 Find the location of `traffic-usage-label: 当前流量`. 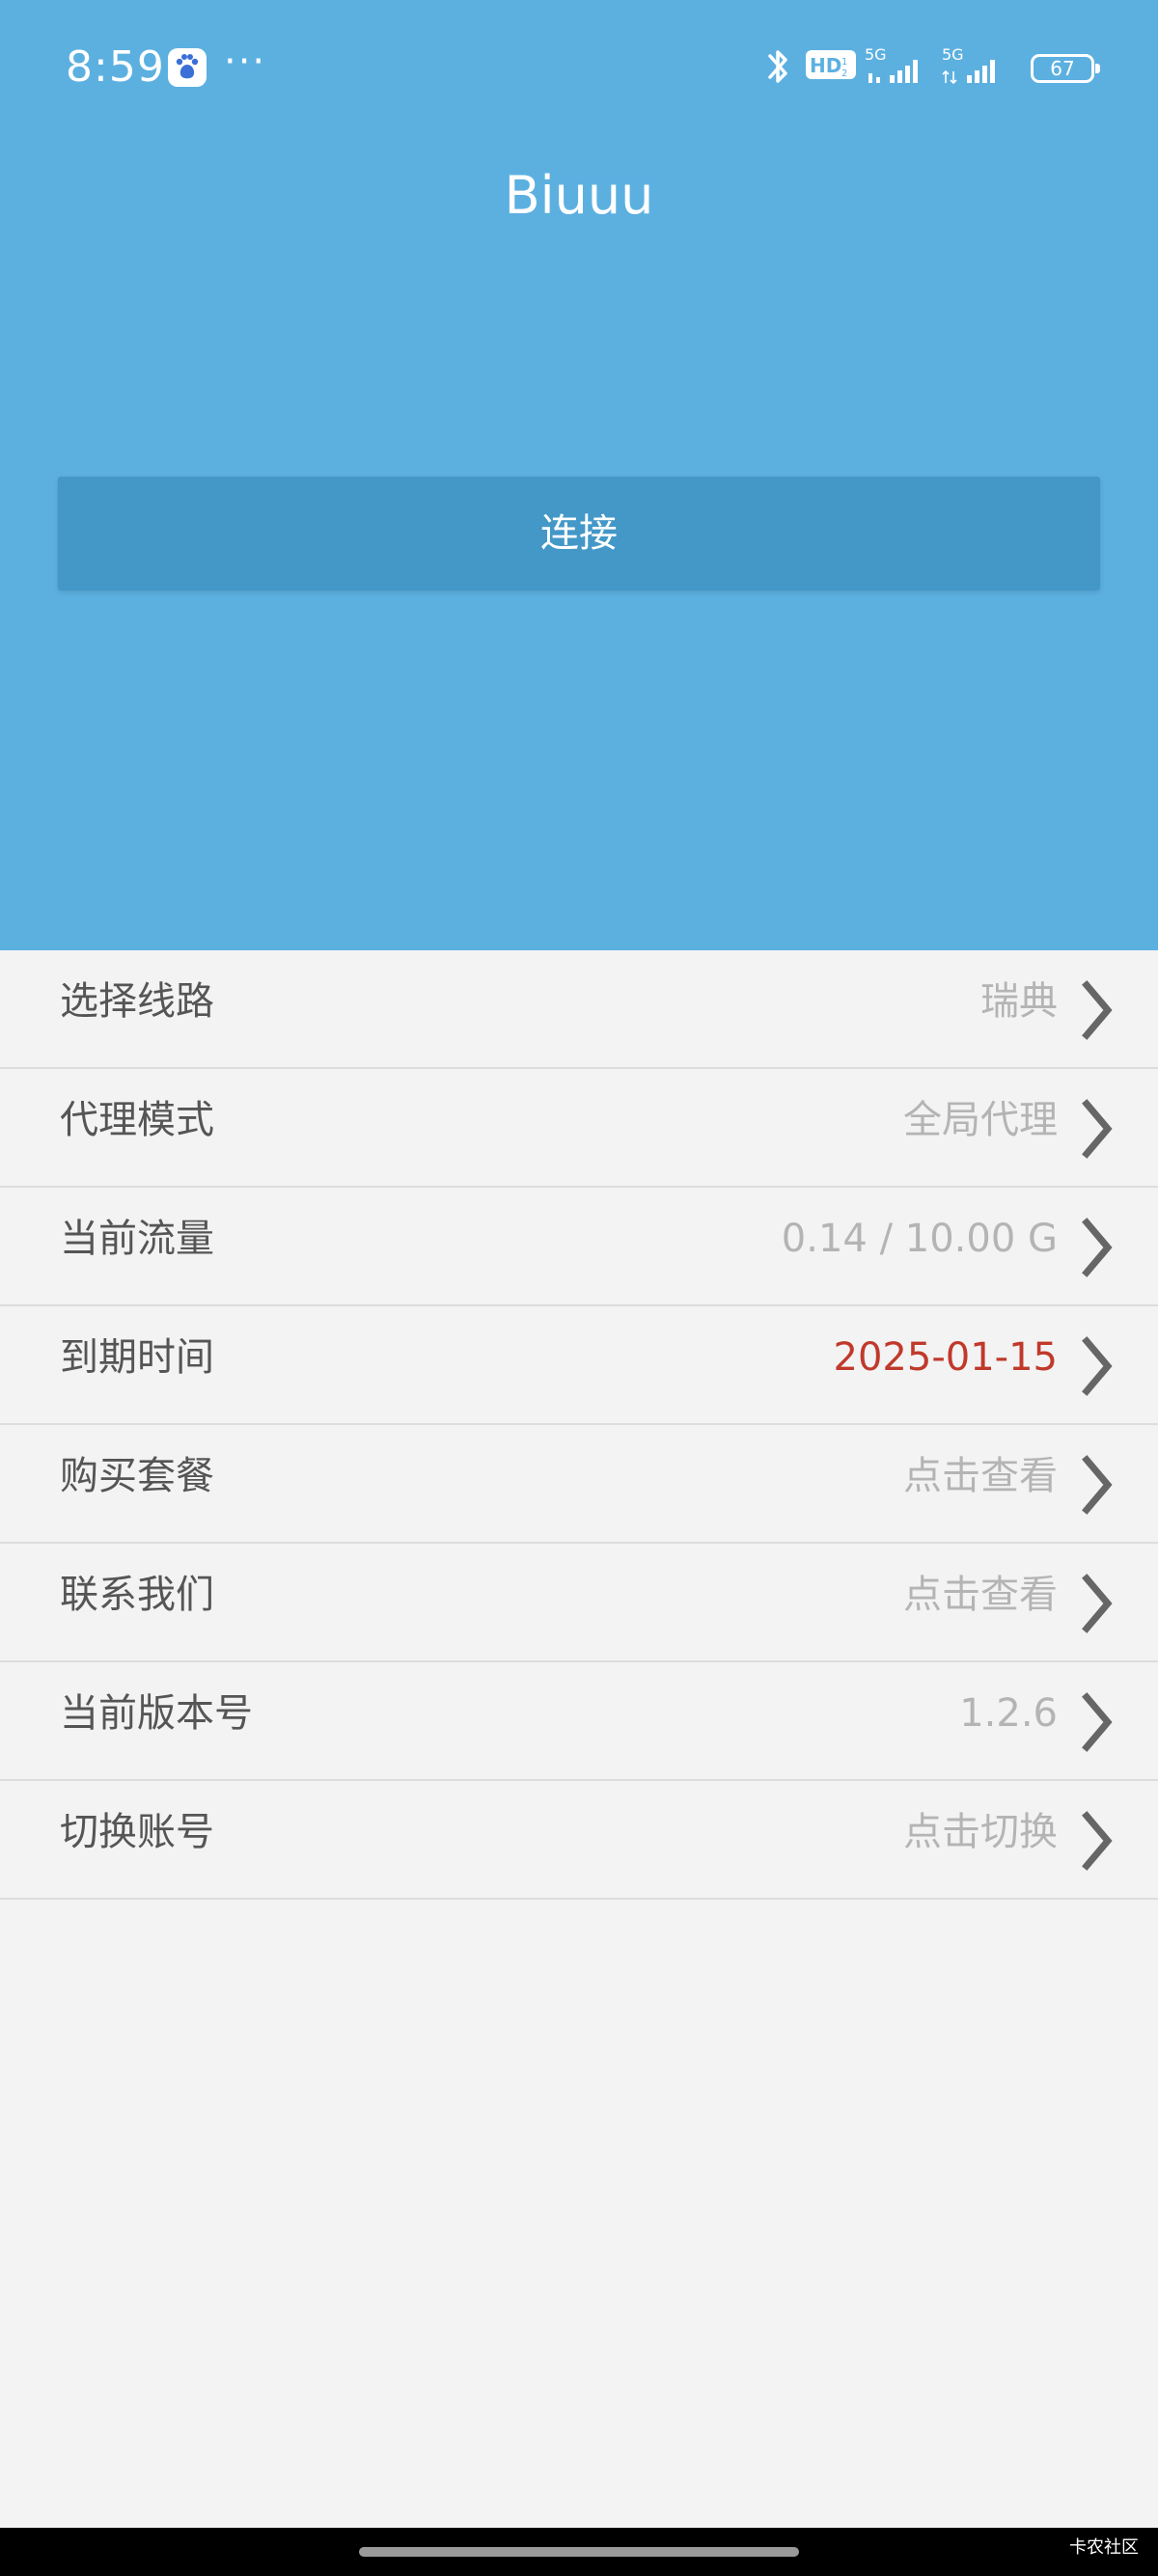

traffic-usage-label: 当前流量 is located at coordinates (137, 1239).